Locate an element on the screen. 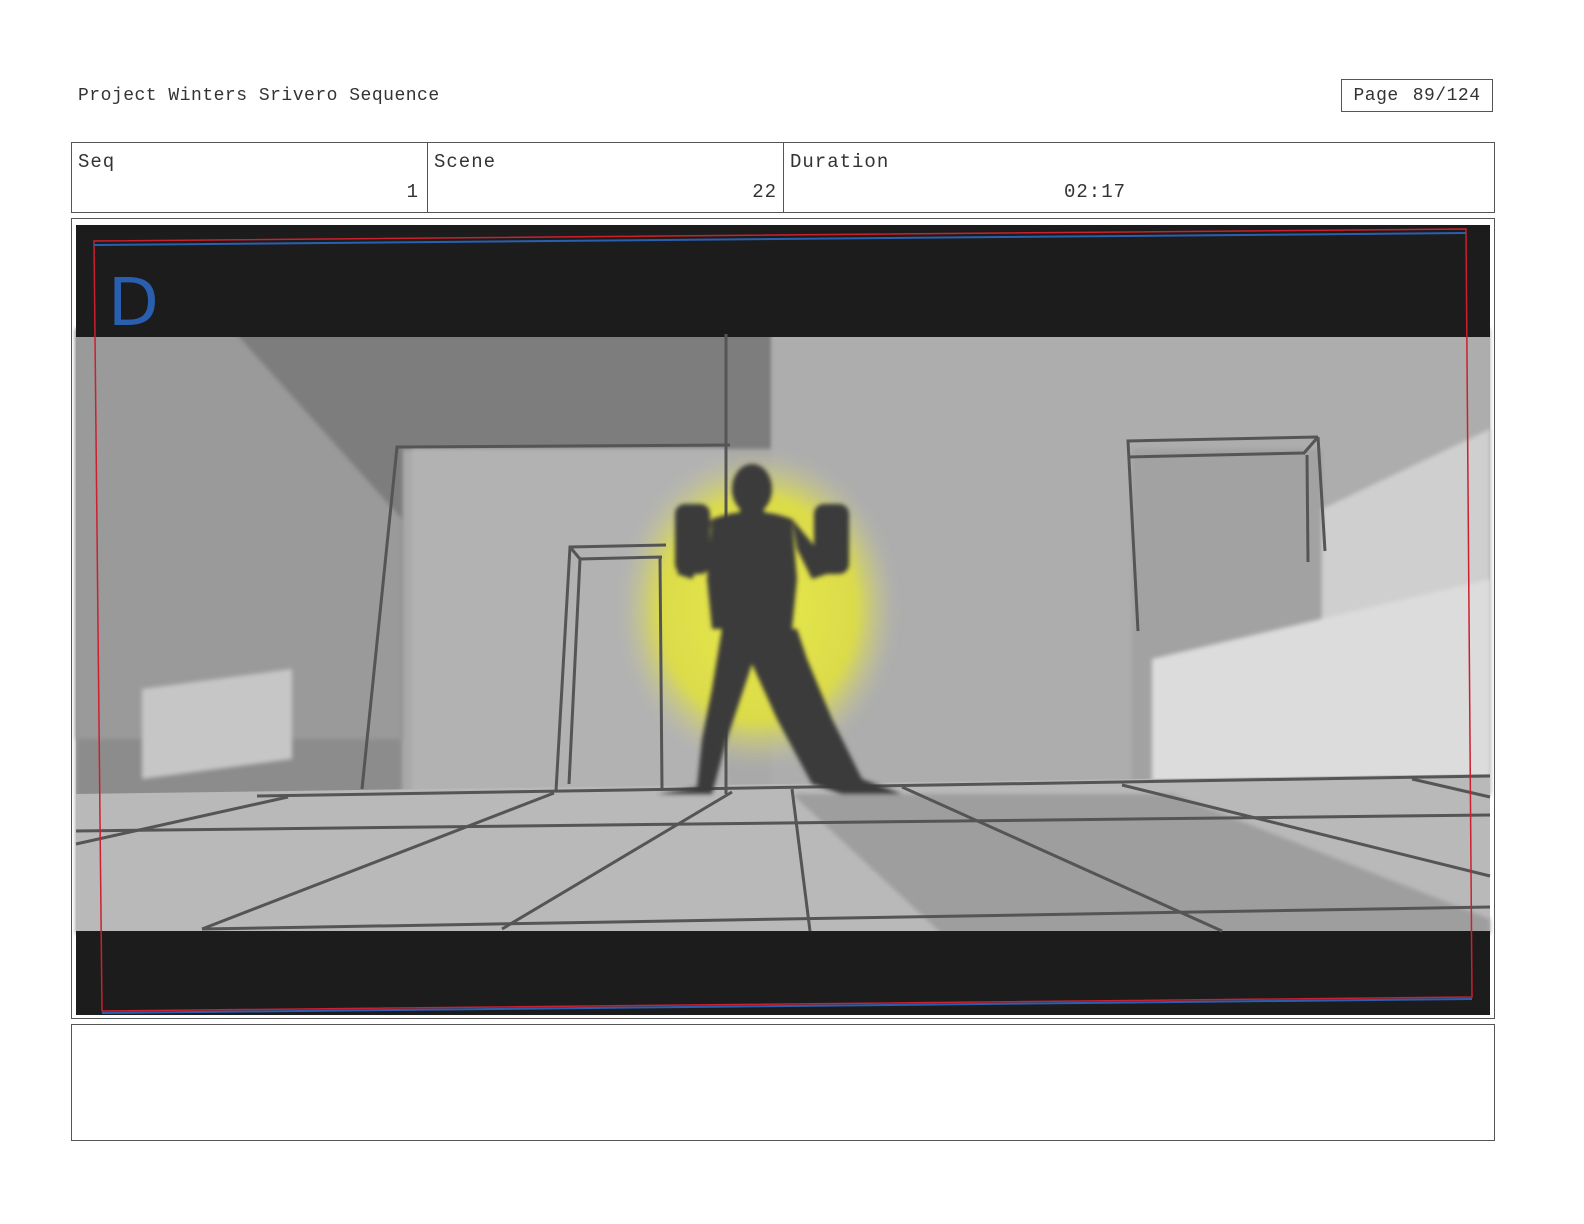  project-title: Project Winters Srivero Sequence is located at coordinates (259, 96).